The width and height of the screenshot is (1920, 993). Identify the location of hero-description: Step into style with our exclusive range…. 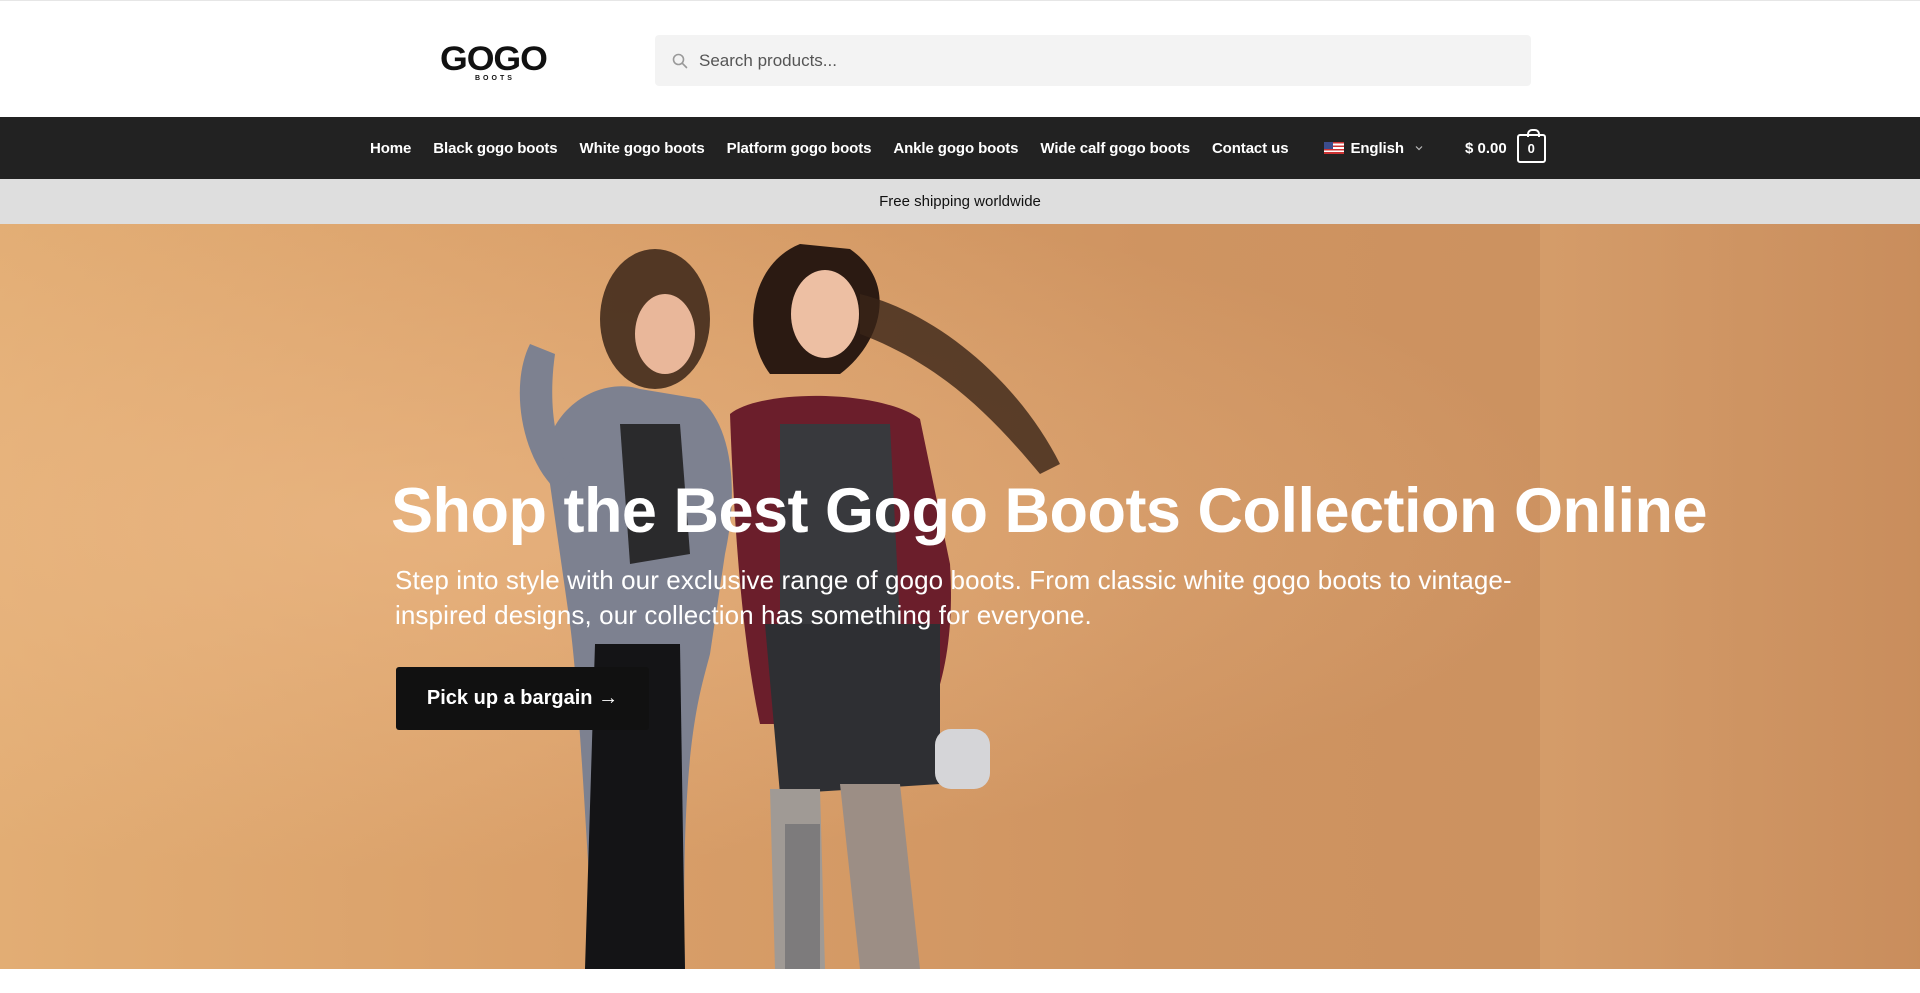
(953, 597).